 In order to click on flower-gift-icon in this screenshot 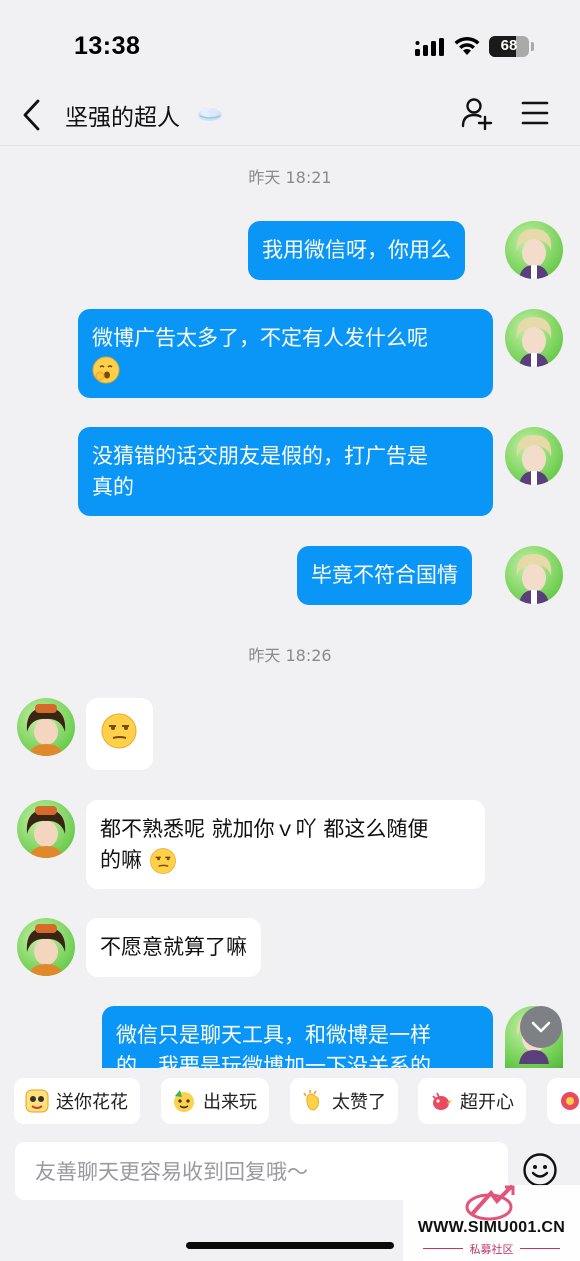, I will do `click(37, 1101)`.